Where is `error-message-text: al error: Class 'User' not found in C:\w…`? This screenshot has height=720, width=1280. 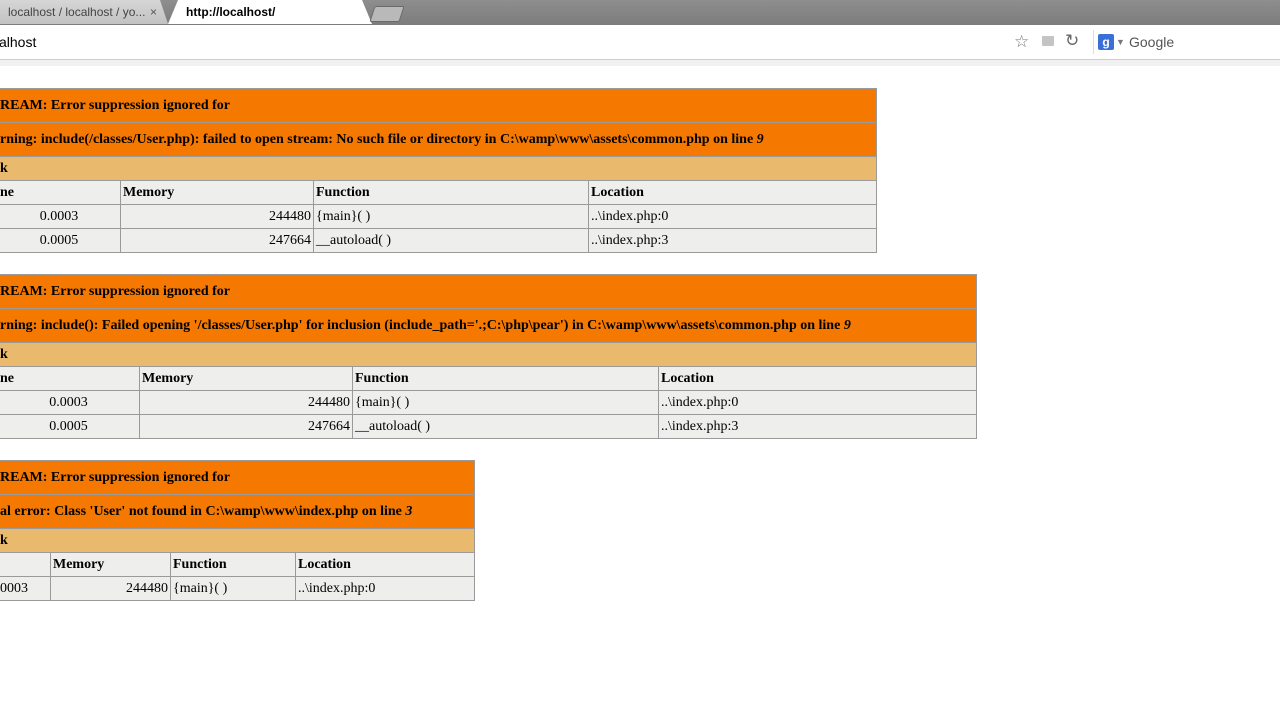
error-message-text: al error: Class 'User' not found in C:\w… is located at coordinates (203, 511).